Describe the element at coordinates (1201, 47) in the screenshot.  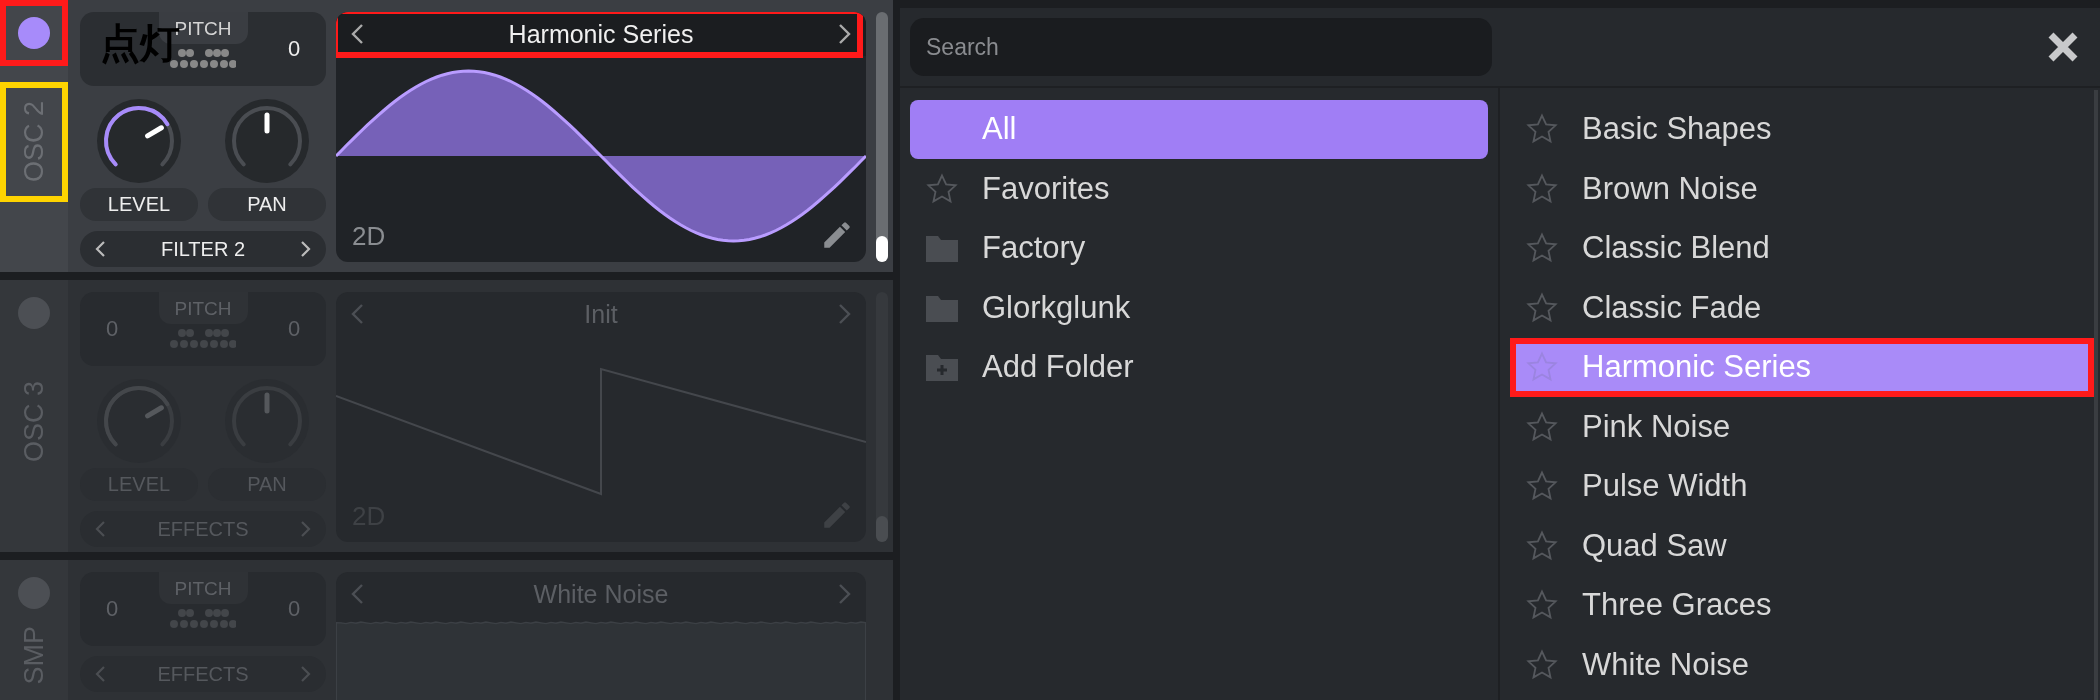
I see `search-field: Search` at that location.